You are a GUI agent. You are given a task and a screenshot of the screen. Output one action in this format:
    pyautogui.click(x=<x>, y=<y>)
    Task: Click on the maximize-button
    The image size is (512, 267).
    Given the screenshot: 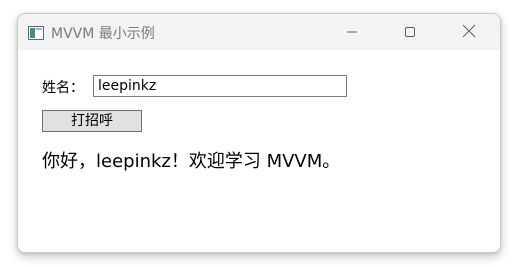 What is the action you would take?
    pyautogui.click(x=410, y=32)
    